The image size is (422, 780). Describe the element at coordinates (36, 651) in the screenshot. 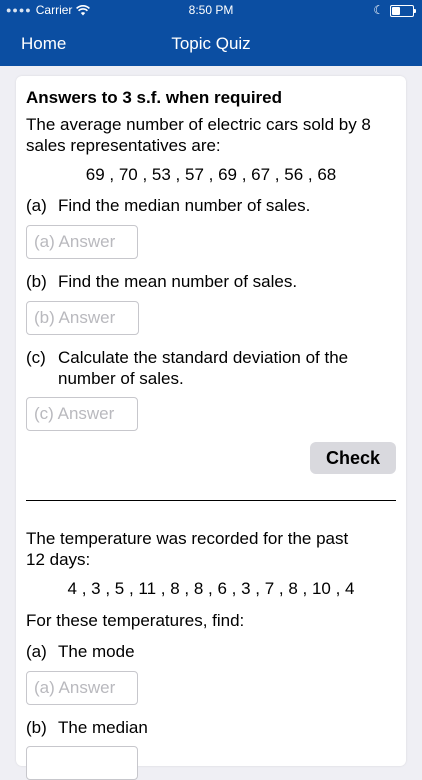

I see `q2-part-a-label: (a)` at that location.